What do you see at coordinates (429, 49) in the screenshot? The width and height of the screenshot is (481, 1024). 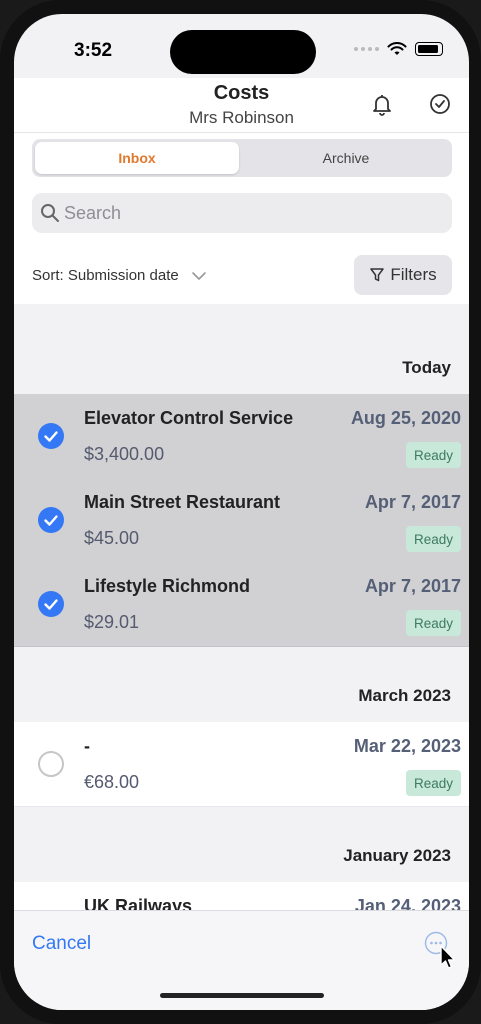 I see `battery-icon` at bounding box center [429, 49].